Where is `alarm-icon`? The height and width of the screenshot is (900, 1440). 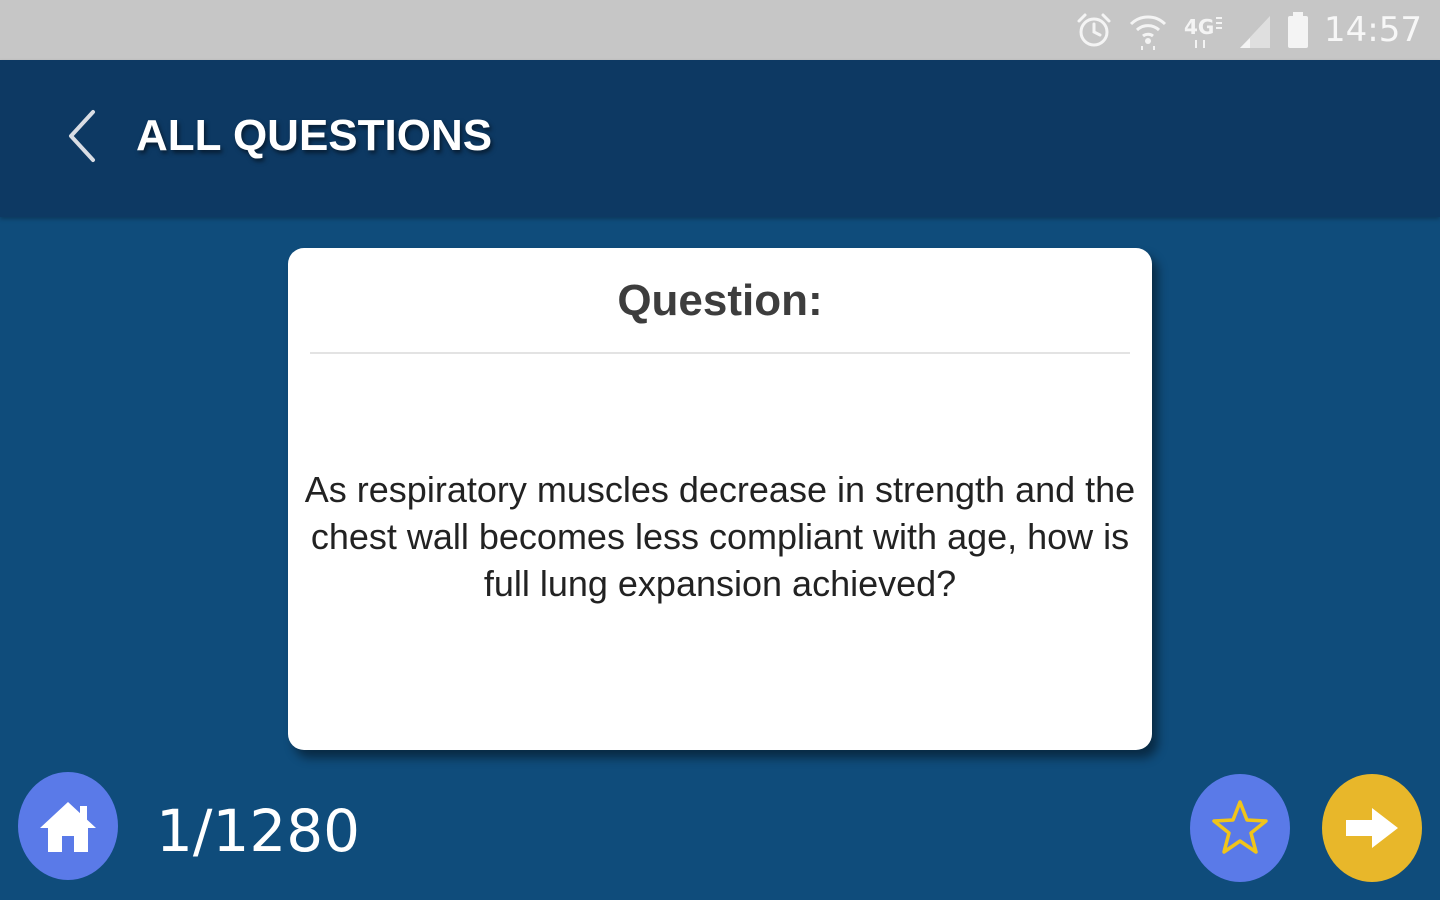 alarm-icon is located at coordinates (1094, 30).